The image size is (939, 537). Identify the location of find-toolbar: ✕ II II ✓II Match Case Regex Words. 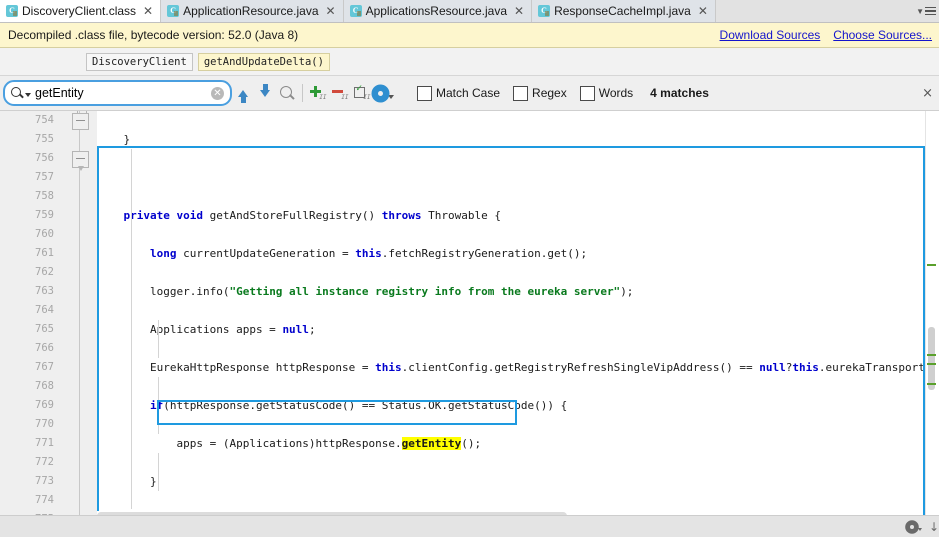
(469, 93).